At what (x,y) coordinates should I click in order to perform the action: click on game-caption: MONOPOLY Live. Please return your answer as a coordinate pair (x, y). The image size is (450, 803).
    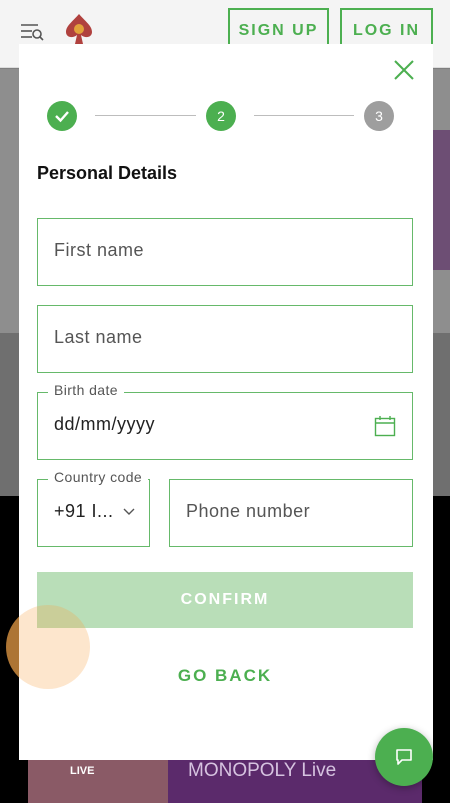
    Looking at the image, I should click on (262, 771).